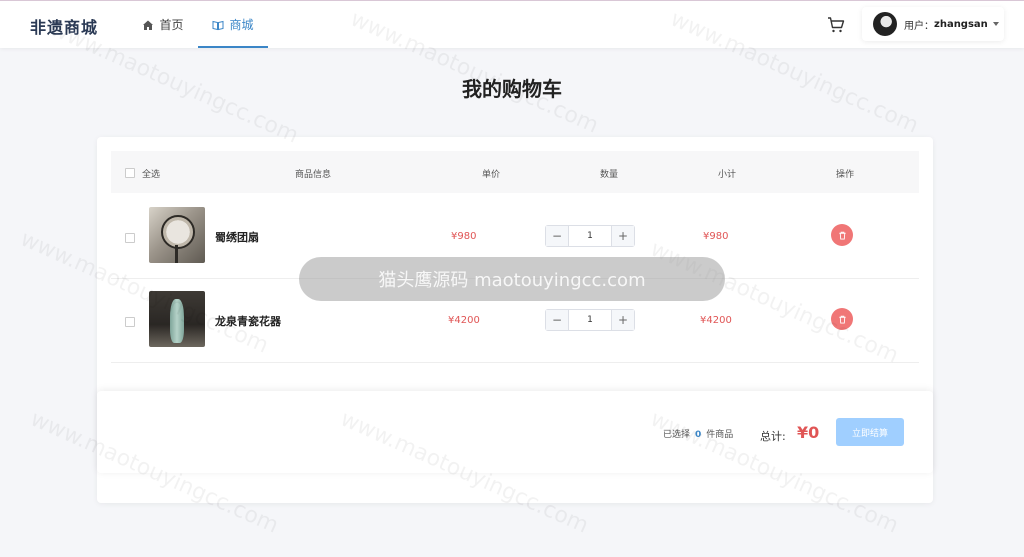 The height and width of the screenshot is (557, 1024). I want to click on nav-home-label: 首页, so click(171, 25).